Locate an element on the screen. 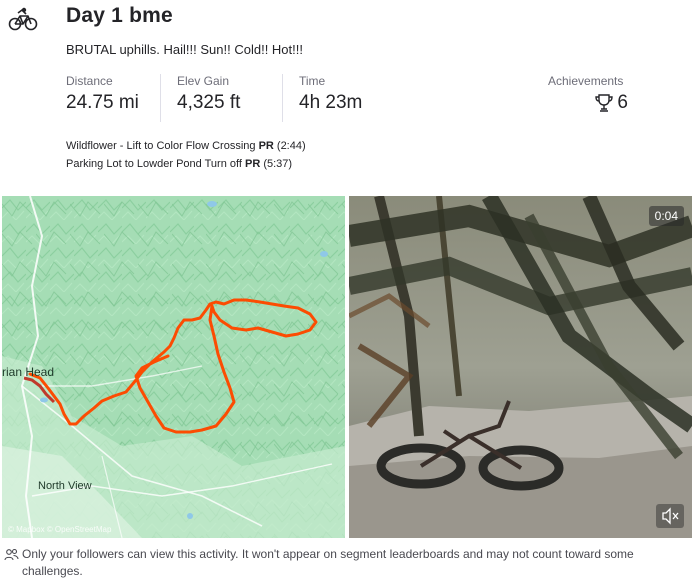 This screenshot has height=578, width=699. achievements: Achievements 6 is located at coordinates (593, 94).